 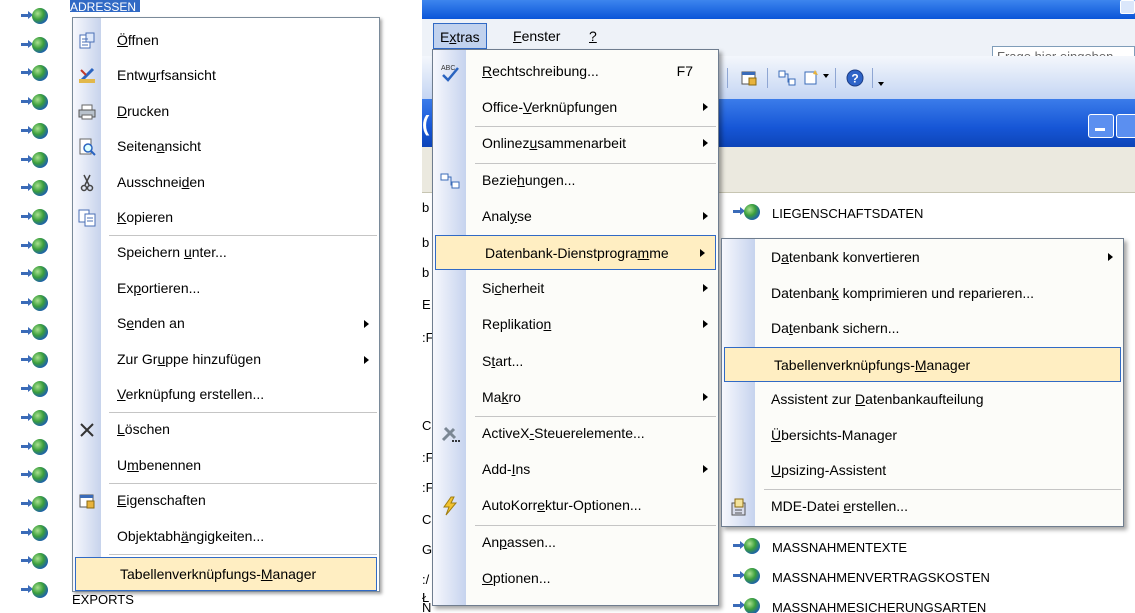 What do you see at coordinates (226, 574) in the screenshot?
I see `context-menu-item: Tabellenverknüpfungs-Manager` at bounding box center [226, 574].